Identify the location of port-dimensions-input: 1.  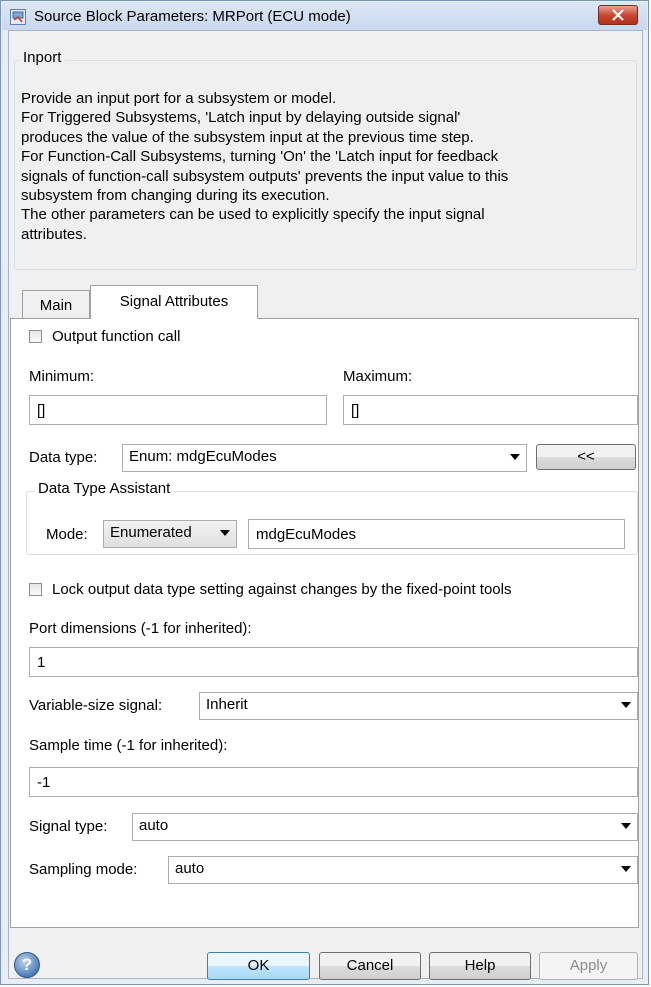
(333, 662).